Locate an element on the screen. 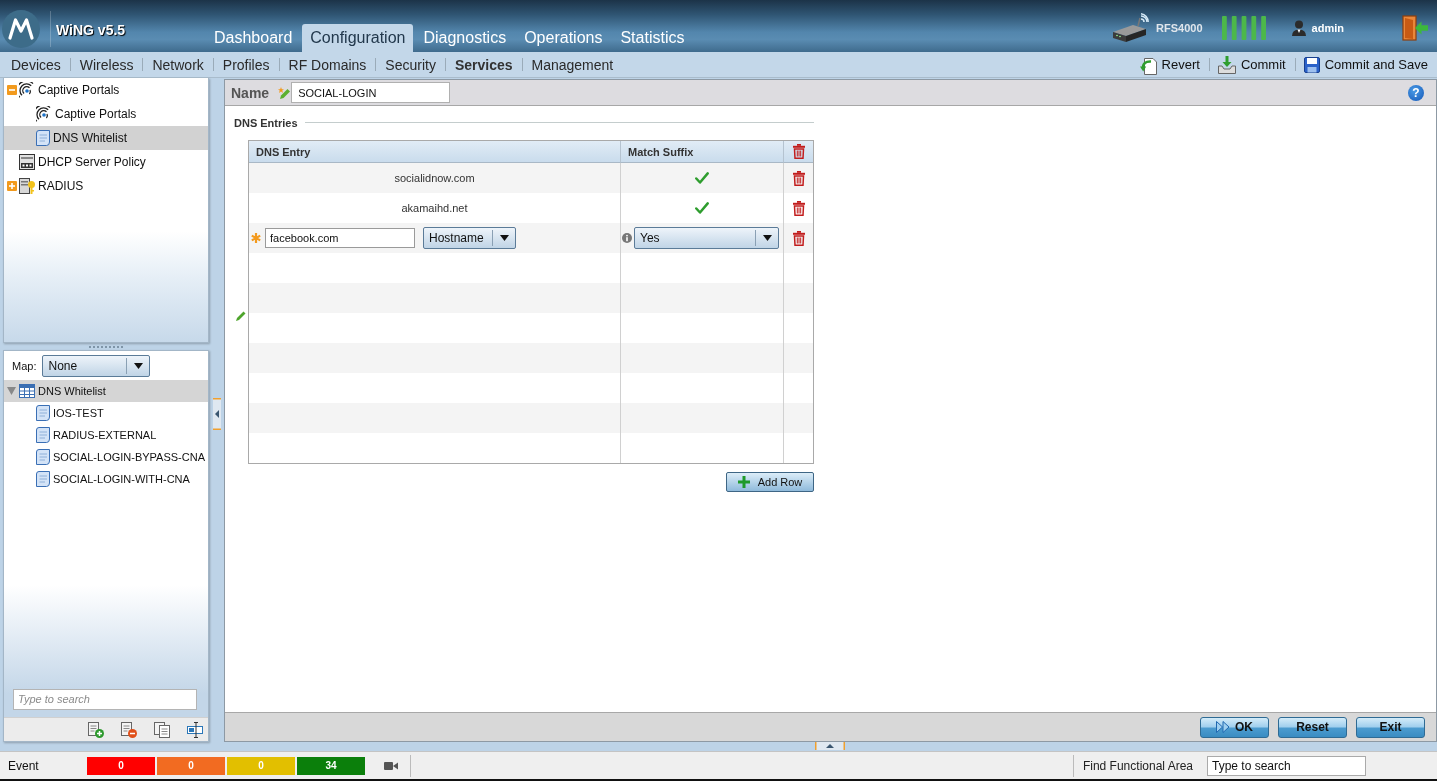 This screenshot has height=781, width=1437. nav-tab: Configuration is located at coordinates (358, 38).